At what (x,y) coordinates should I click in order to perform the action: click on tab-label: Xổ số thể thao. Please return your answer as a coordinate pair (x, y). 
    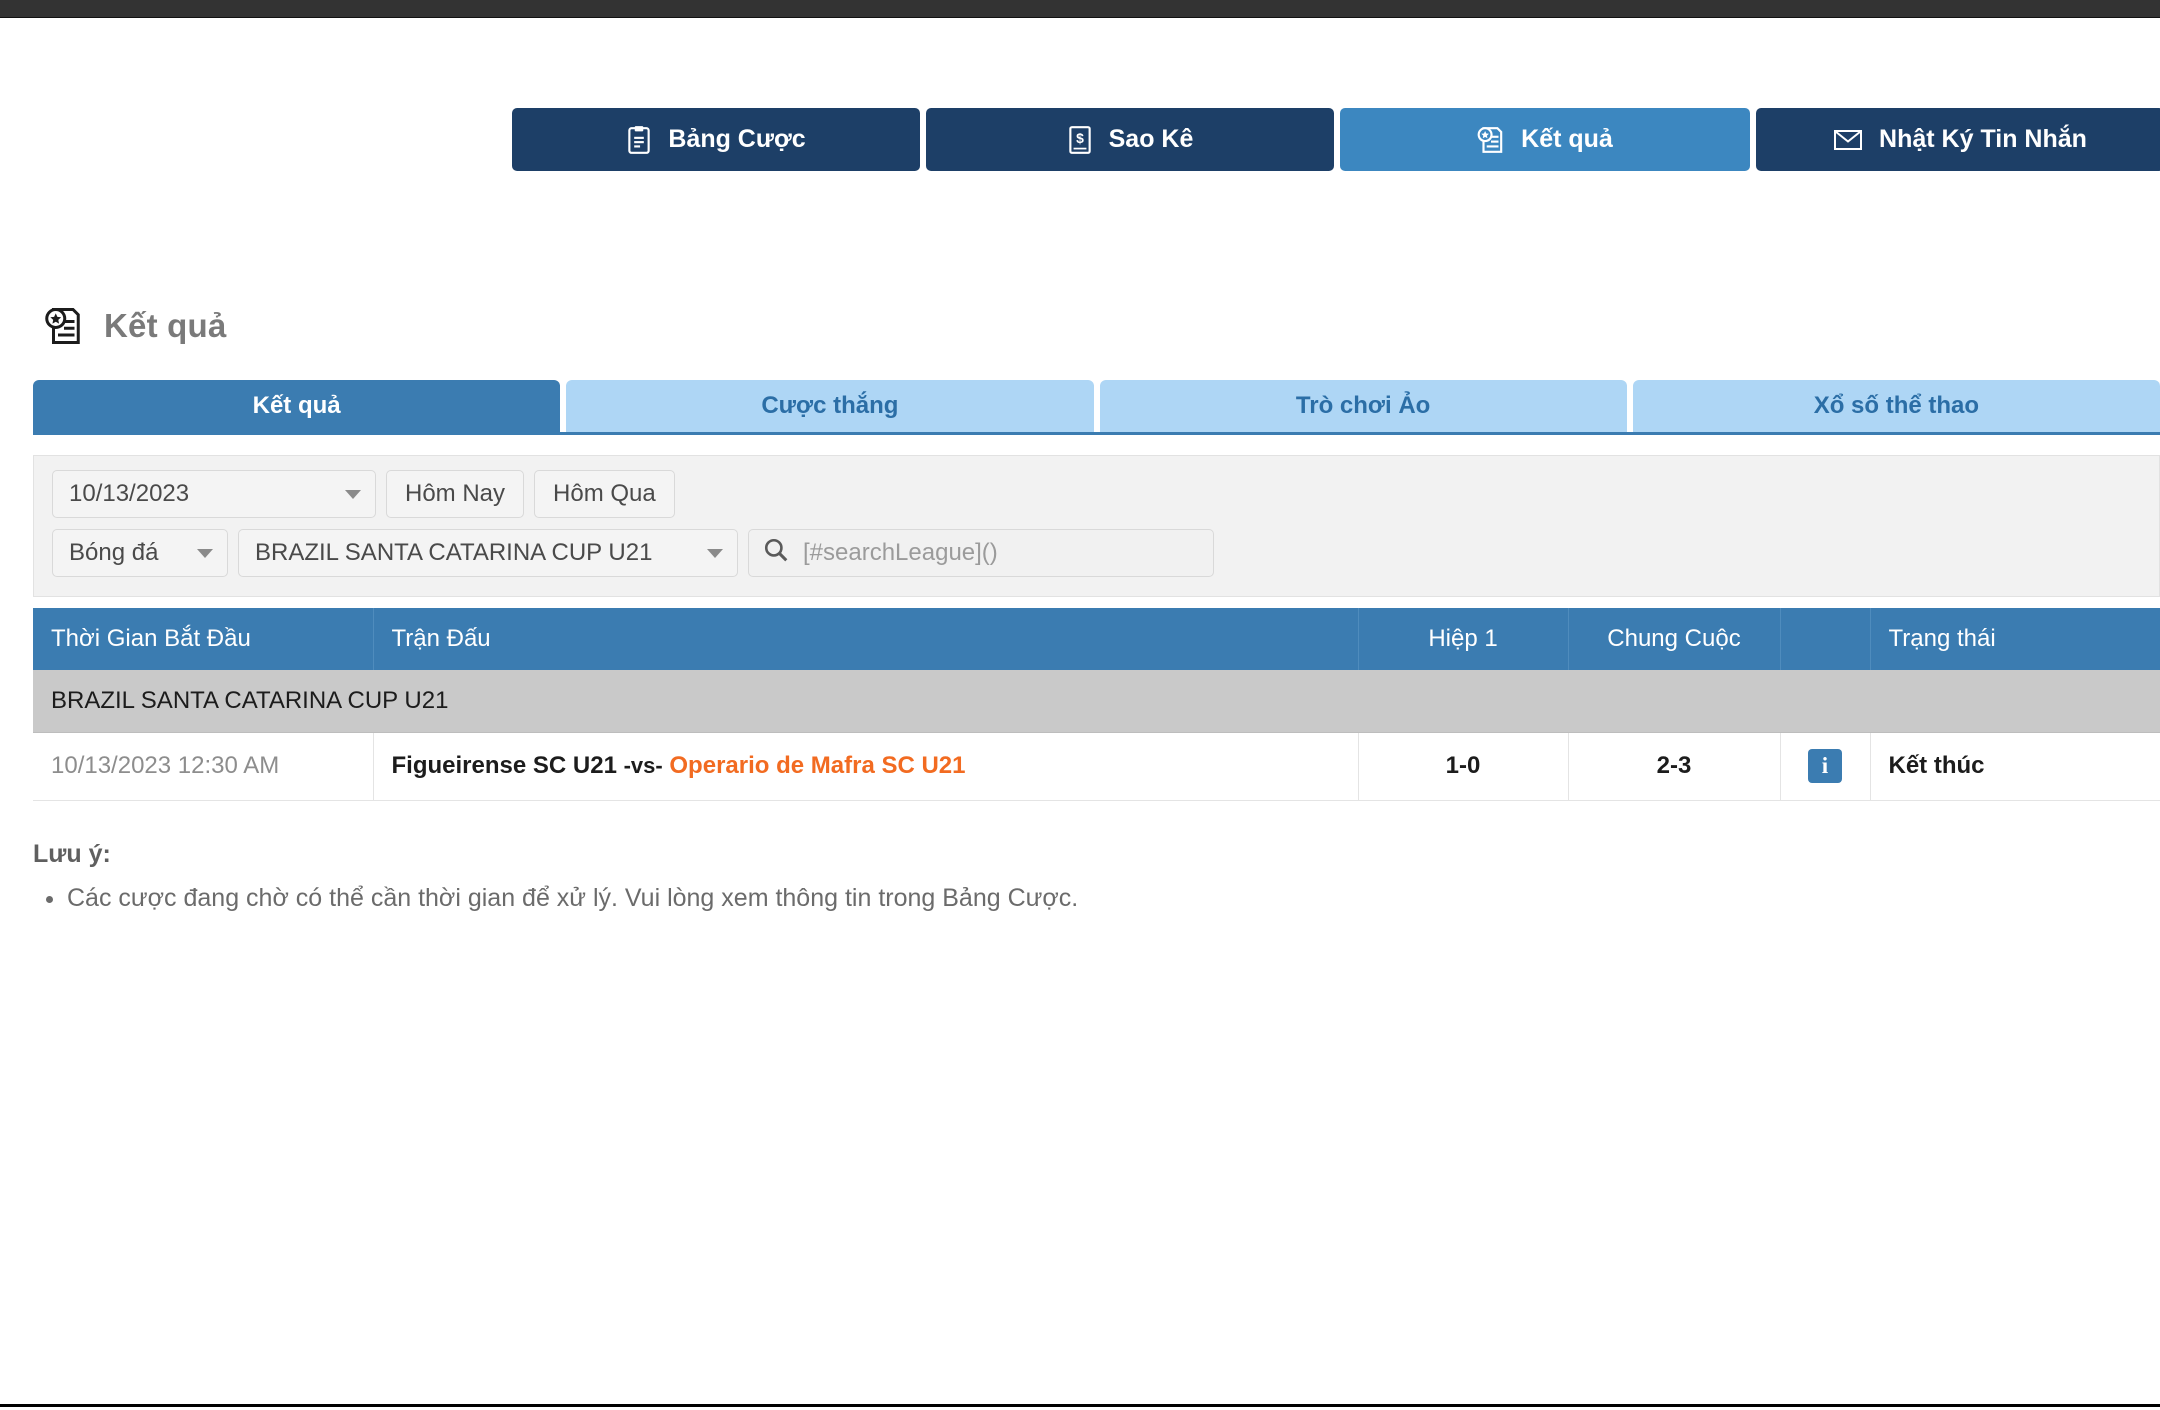
    Looking at the image, I should click on (1896, 405).